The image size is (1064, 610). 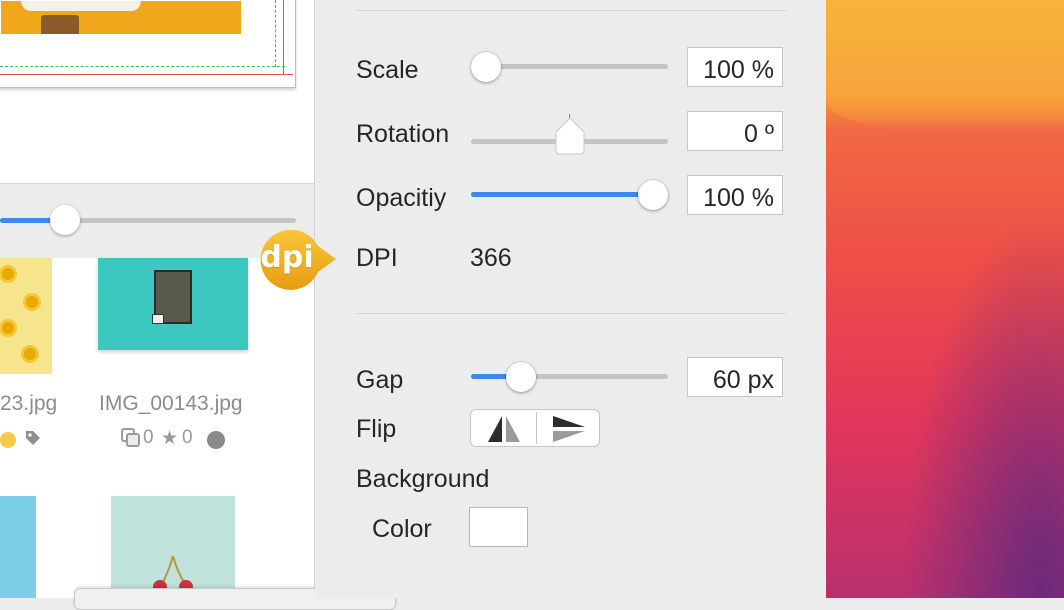 I want to click on opacity-slider-knob, so click(x=653, y=195).